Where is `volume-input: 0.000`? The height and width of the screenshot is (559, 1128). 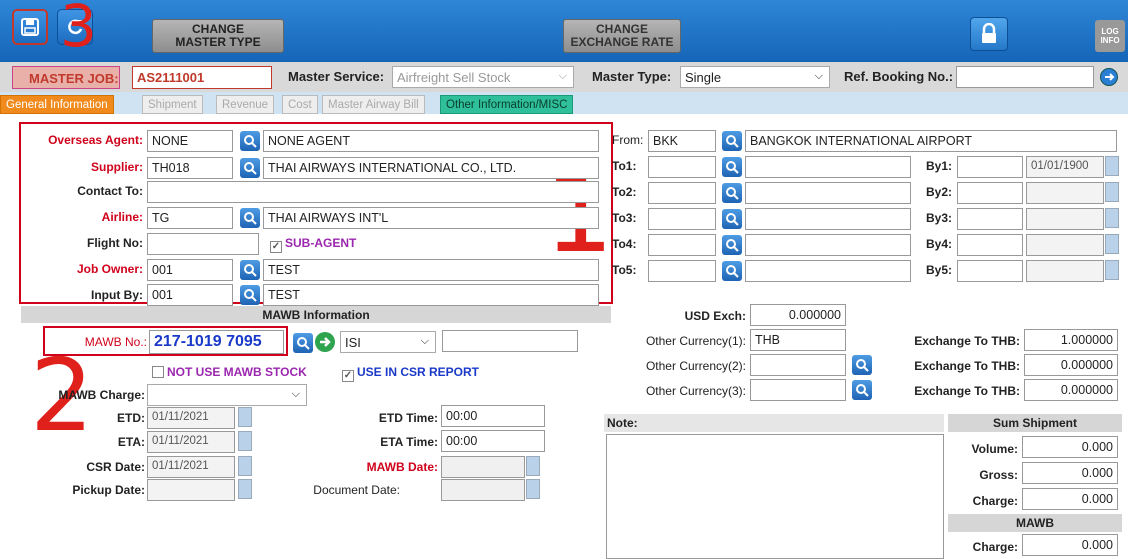
volume-input: 0.000 is located at coordinates (1070, 447).